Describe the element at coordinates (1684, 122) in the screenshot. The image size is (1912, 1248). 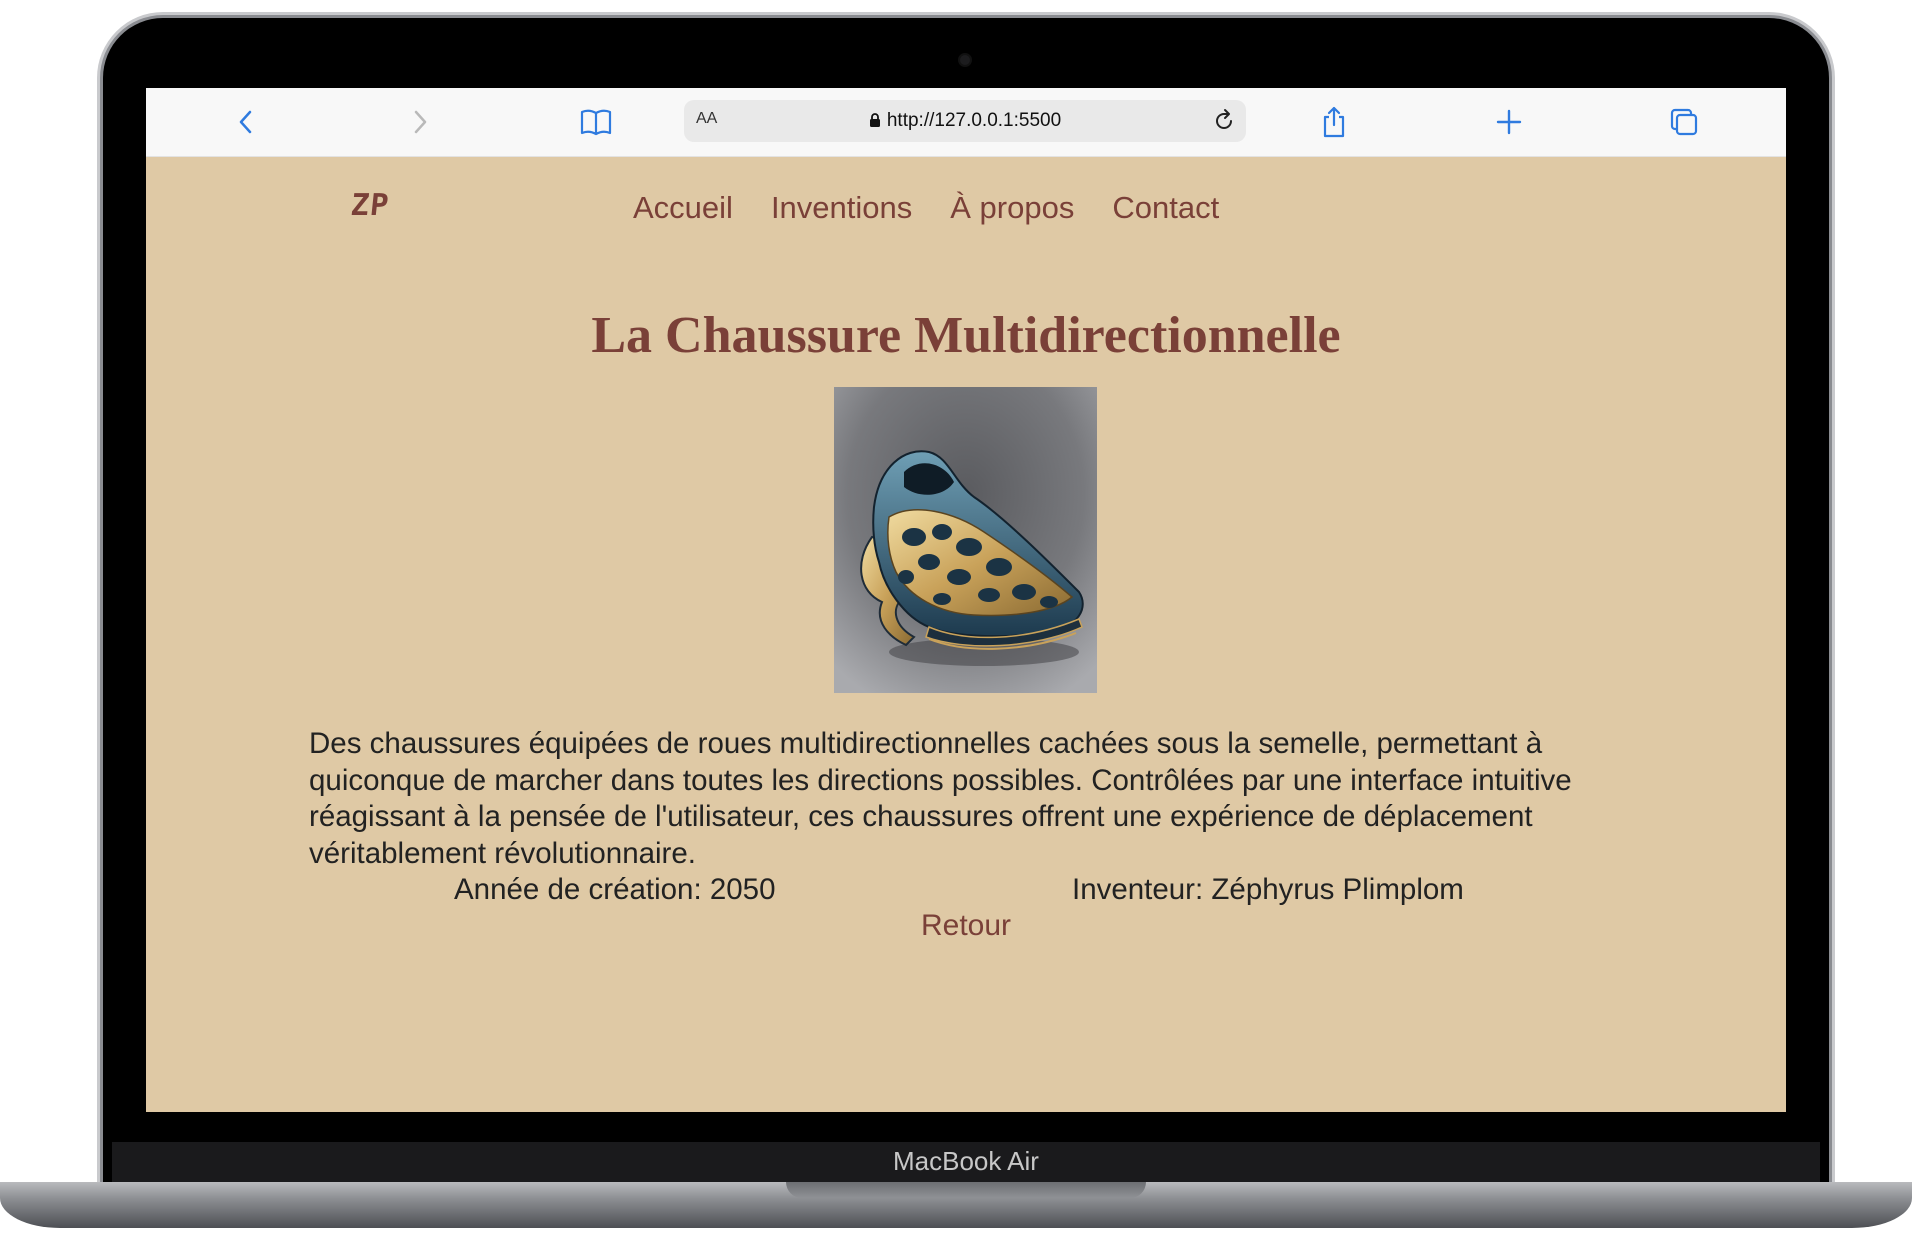
I see `tabs-icon` at that location.